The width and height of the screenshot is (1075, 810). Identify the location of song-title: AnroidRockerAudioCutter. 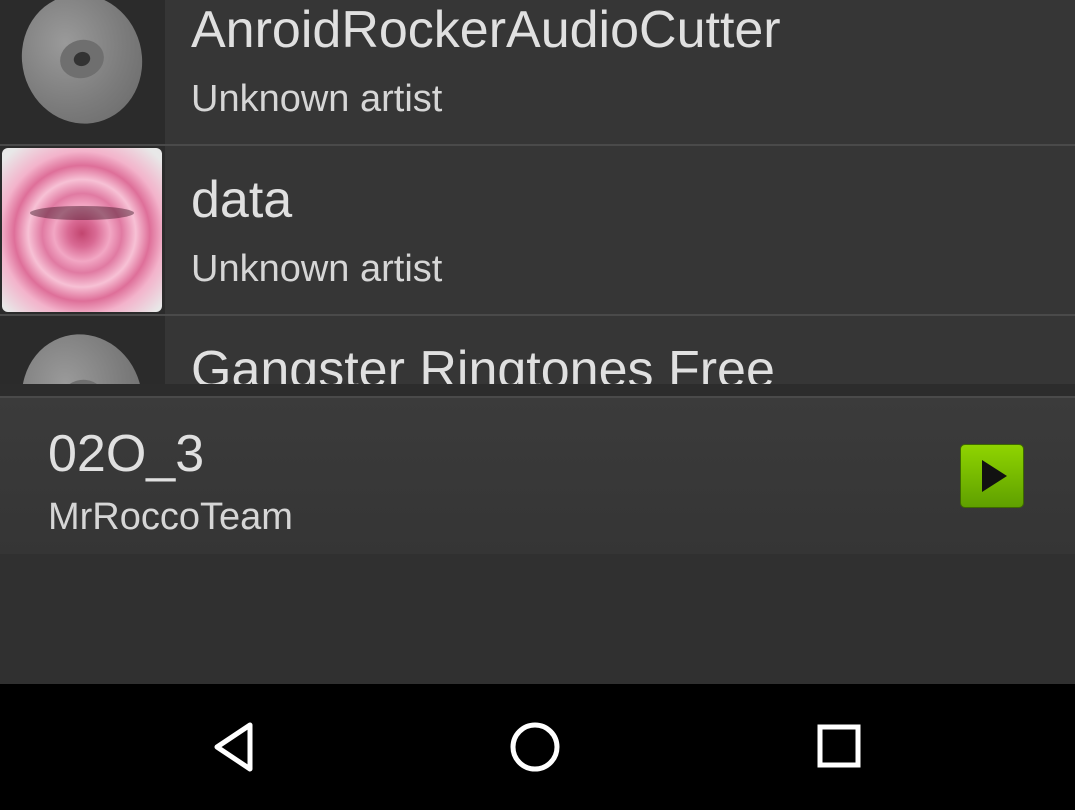
(486, 30).